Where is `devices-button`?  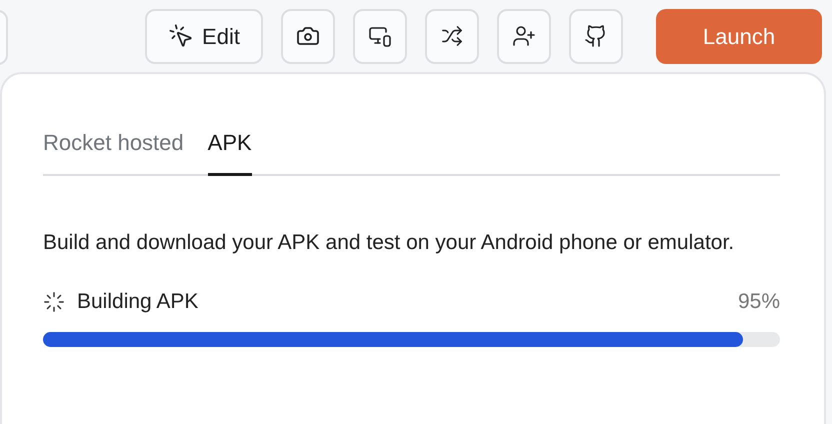 devices-button is located at coordinates (380, 36).